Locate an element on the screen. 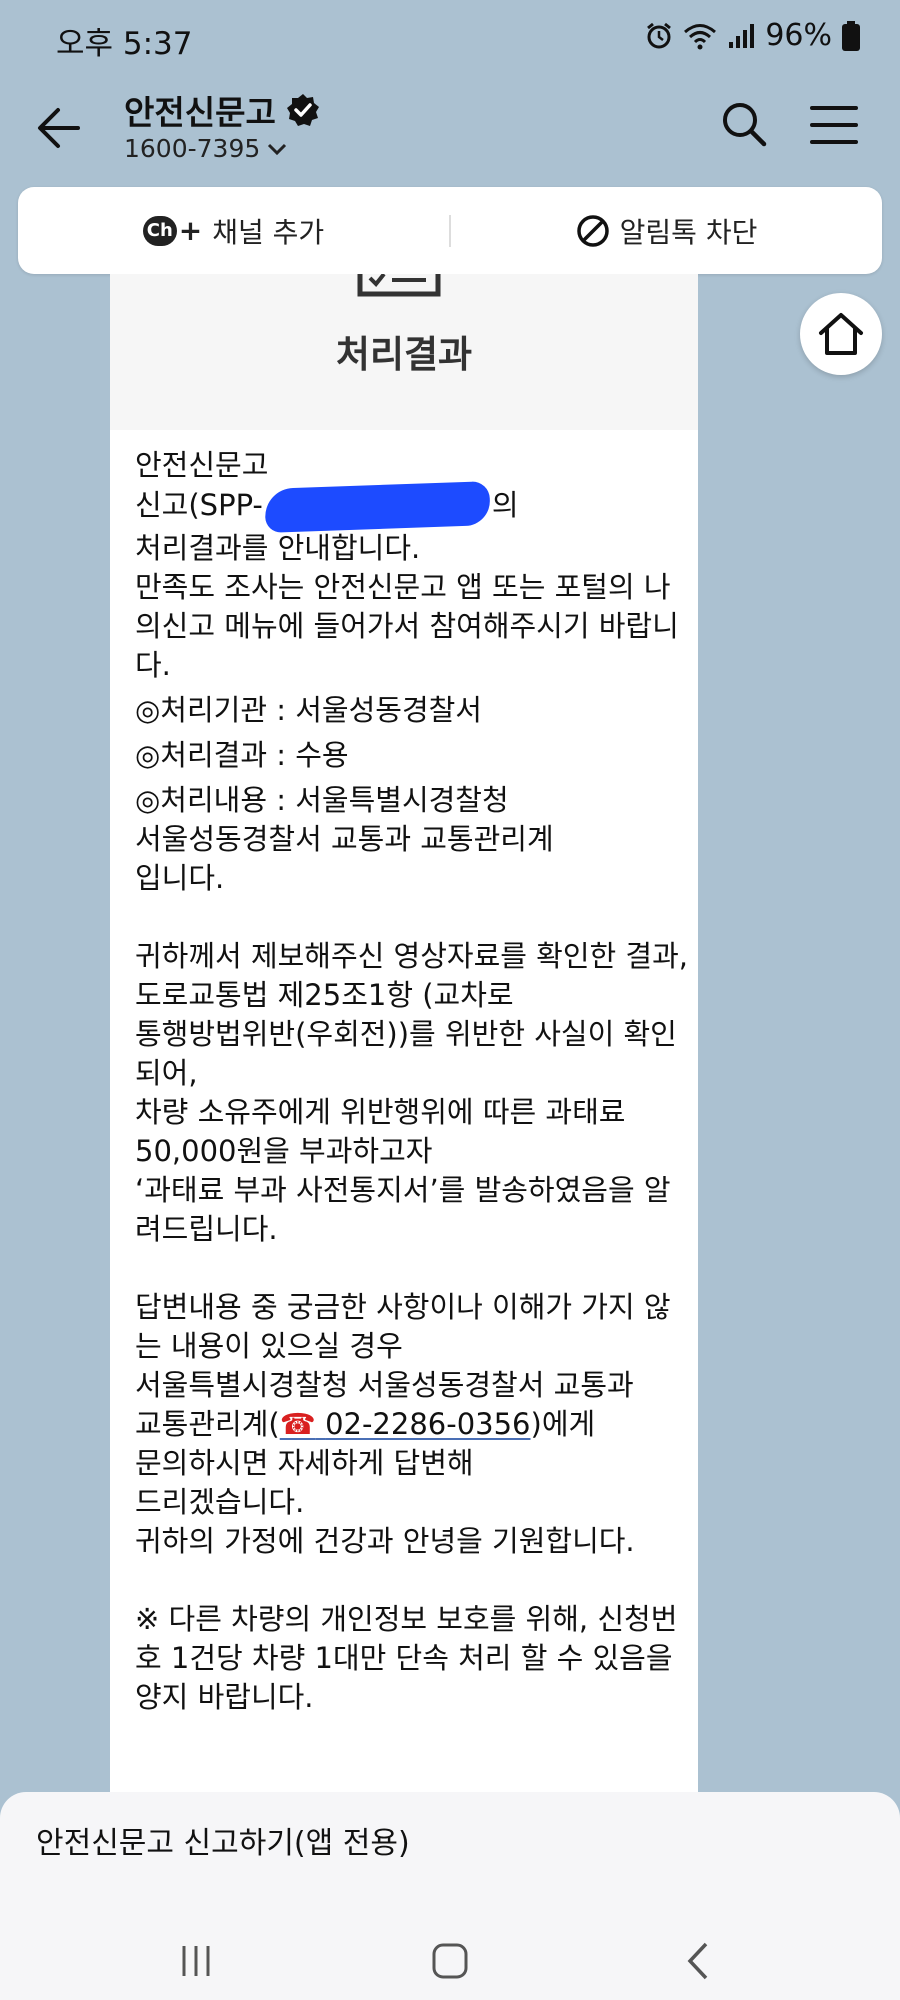 This screenshot has height=2000, width=900. report-number-line: 신고(SPP- 의 is located at coordinates (415, 507).